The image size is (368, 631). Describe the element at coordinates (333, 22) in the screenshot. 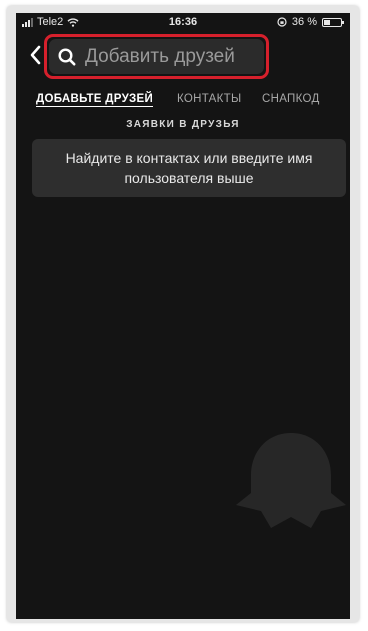

I see `battery-icon` at that location.